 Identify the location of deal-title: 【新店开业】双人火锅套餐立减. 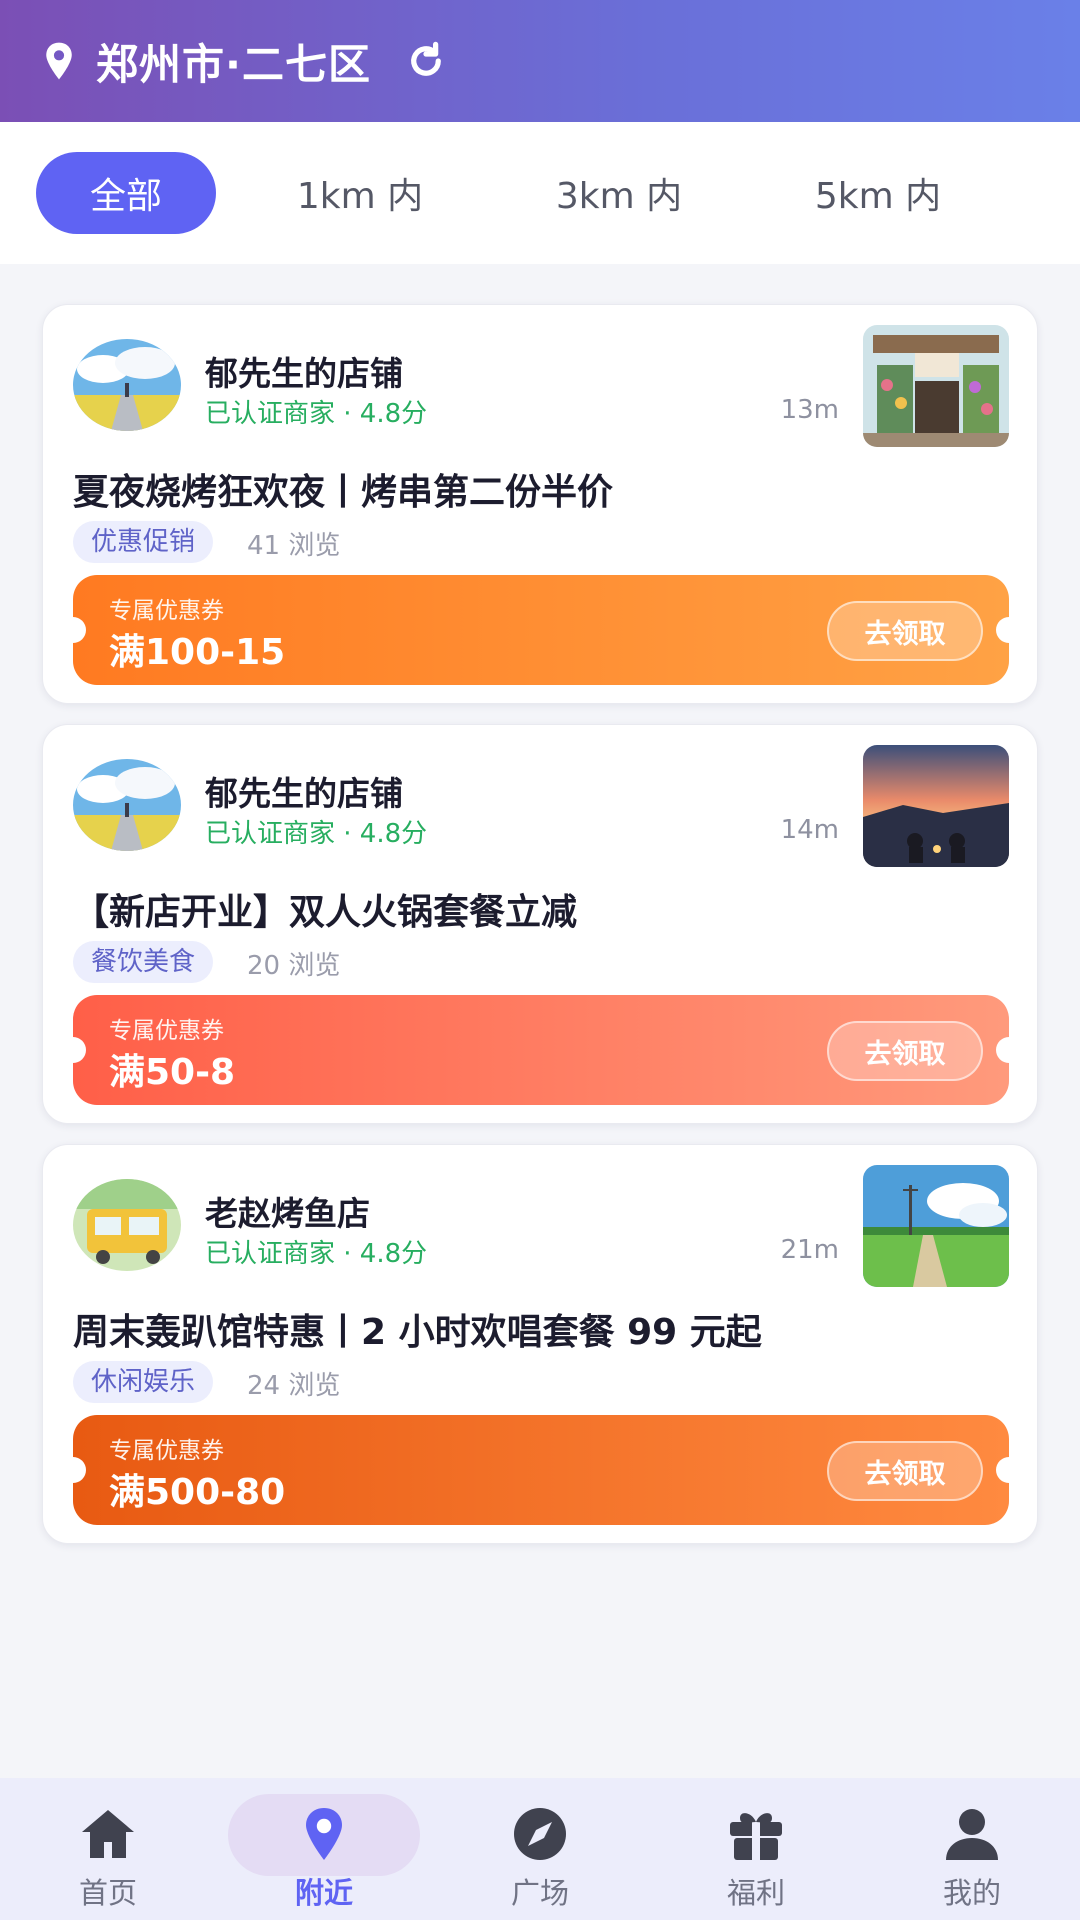
(325, 909).